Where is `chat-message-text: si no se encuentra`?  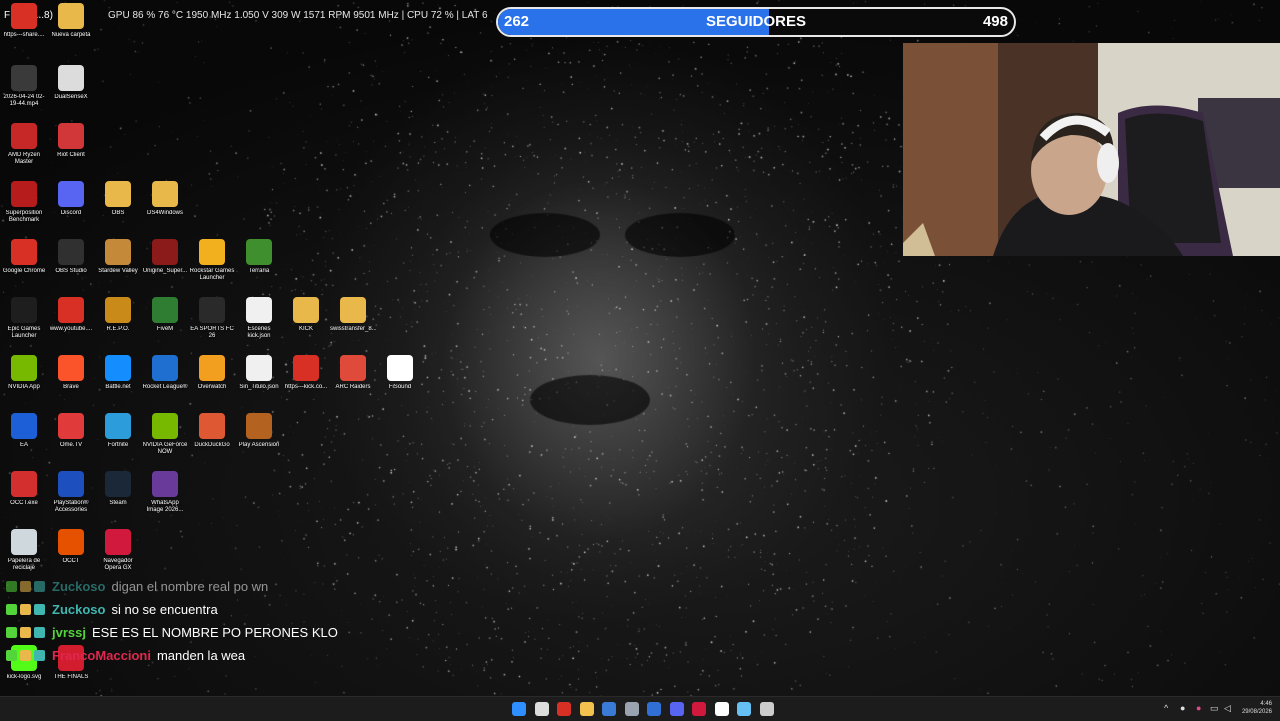
chat-message-text: si no se encuentra is located at coordinates (164, 609).